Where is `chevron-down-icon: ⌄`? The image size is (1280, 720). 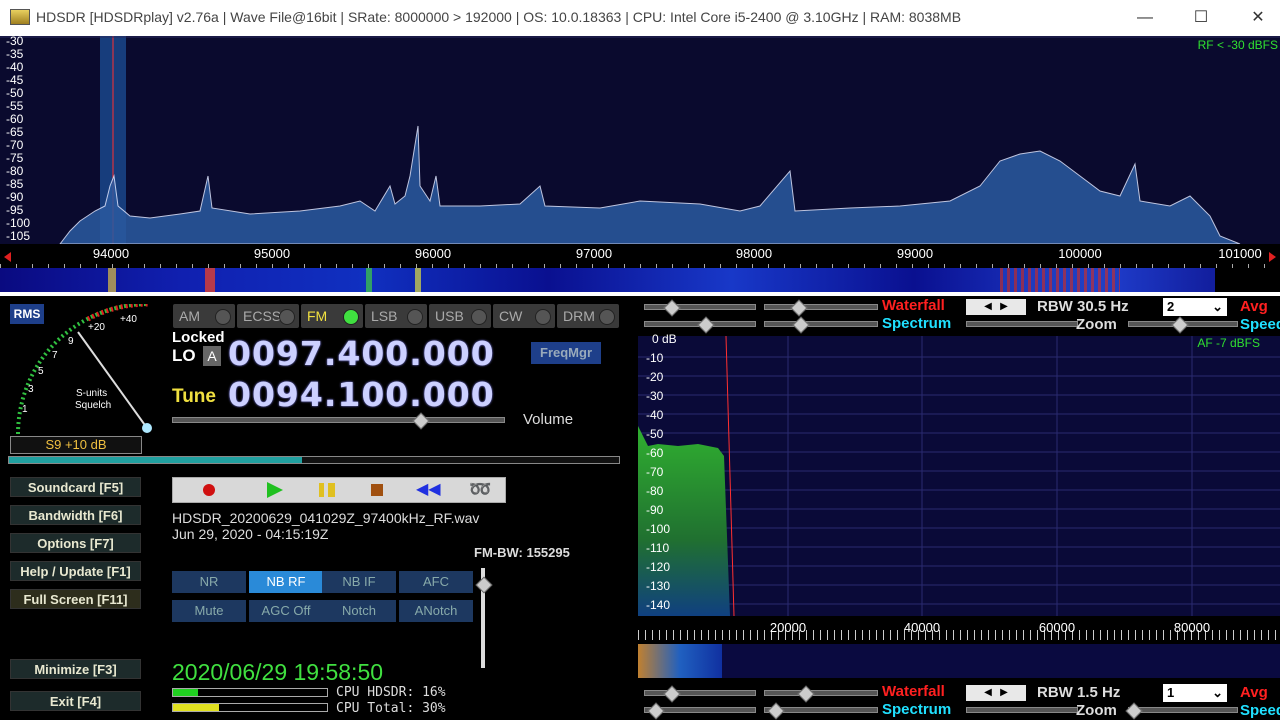 chevron-down-icon: ⌄ is located at coordinates (1217, 306).